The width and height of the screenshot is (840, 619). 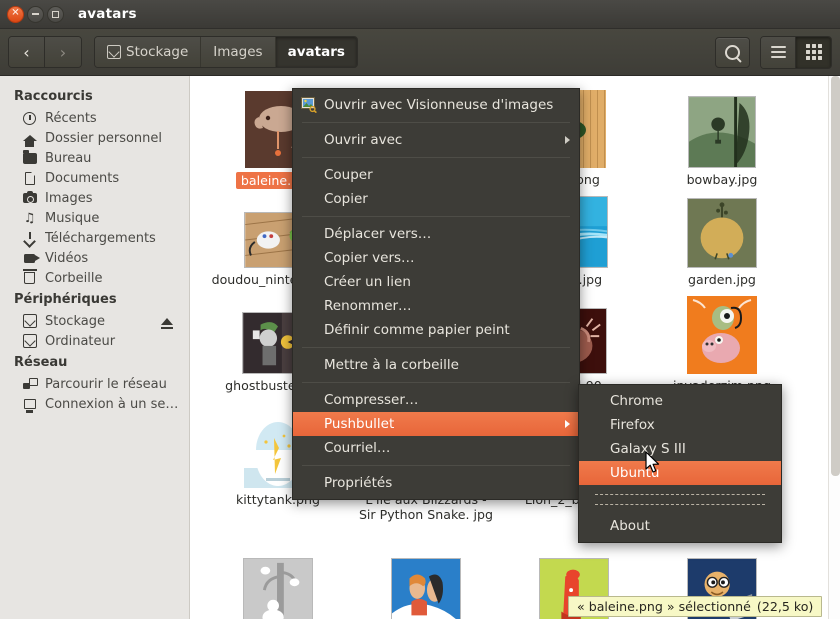 What do you see at coordinates (55, 14) in the screenshot?
I see `maximize-icon` at bounding box center [55, 14].